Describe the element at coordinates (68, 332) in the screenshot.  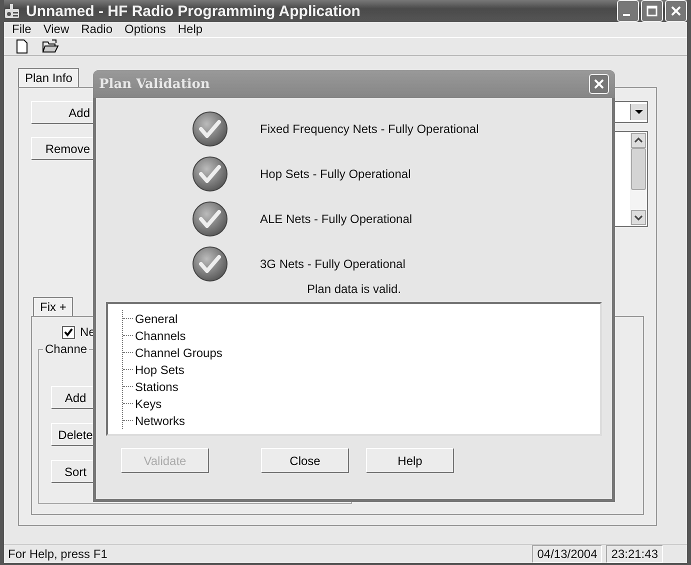
I see `checkbox` at that location.